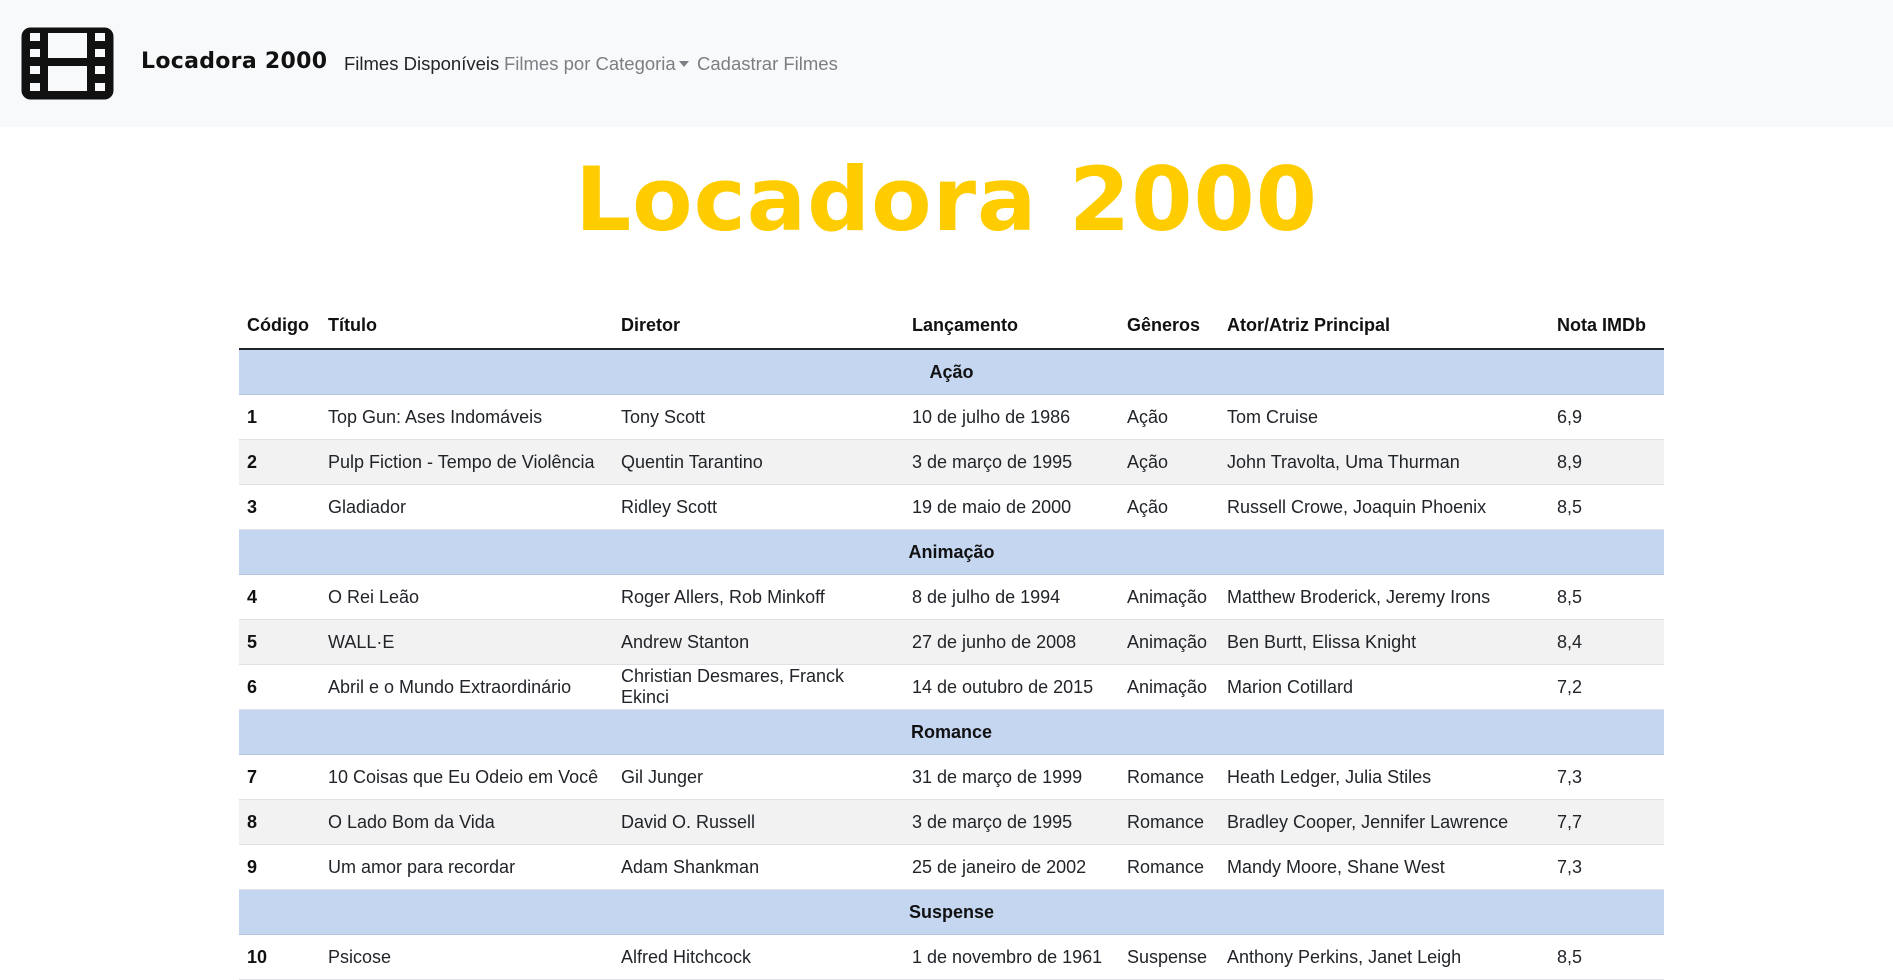 Image resolution: width=1893 pixels, height=980 pixels. I want to click on cell-codigo: 8, so click(279, 822).